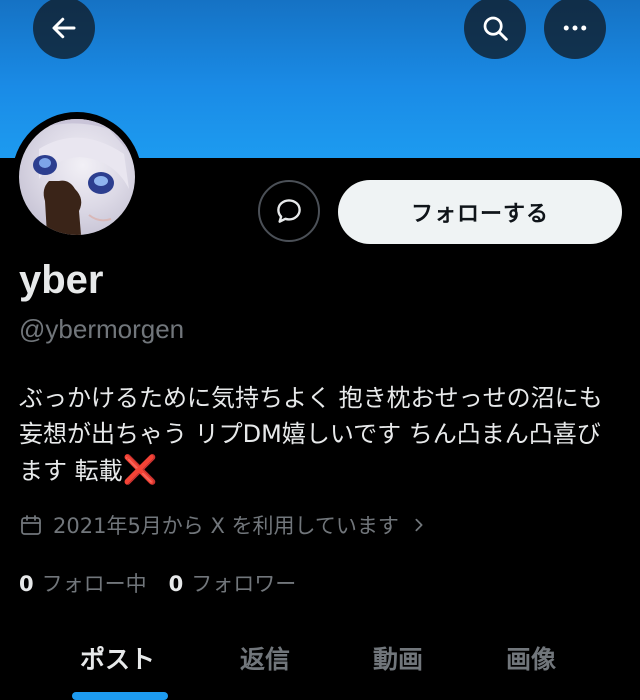 The image size is (640, 700). I want to click on avatar, so click(77, 177).